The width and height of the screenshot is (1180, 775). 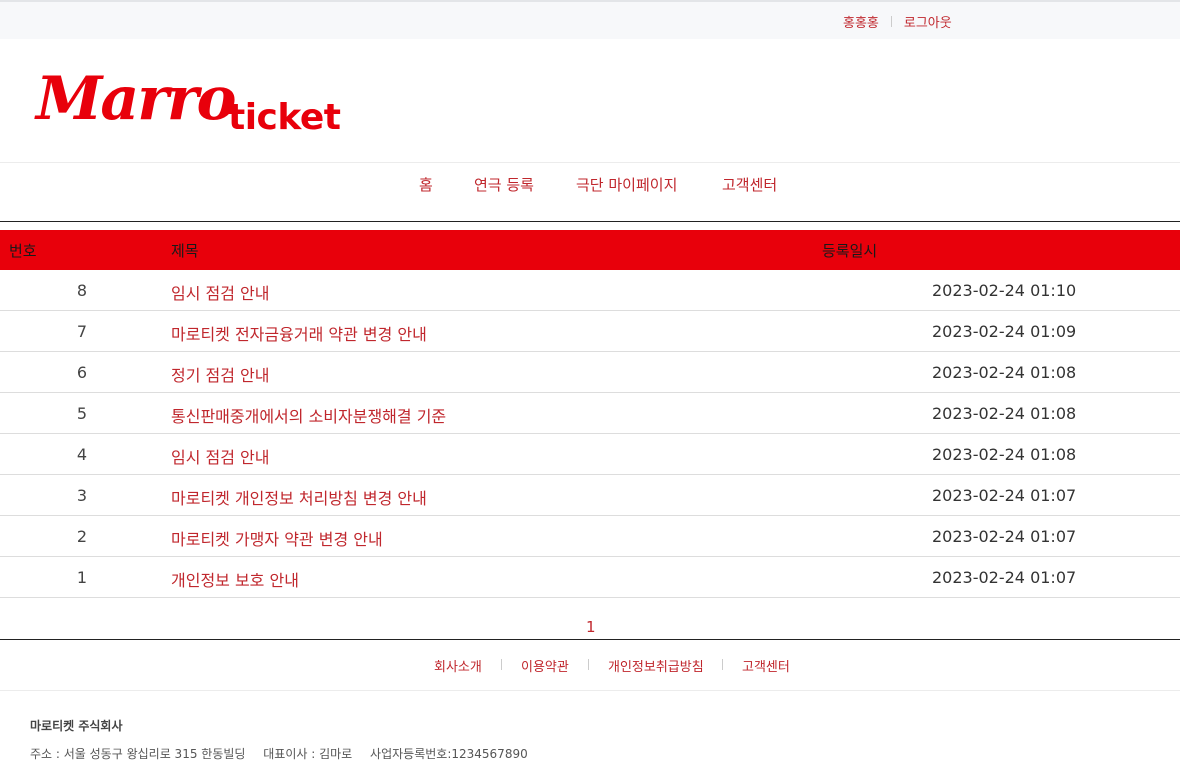 I want to click on nav-item-customer-center: 고객센터, so click(x=749, y=184).